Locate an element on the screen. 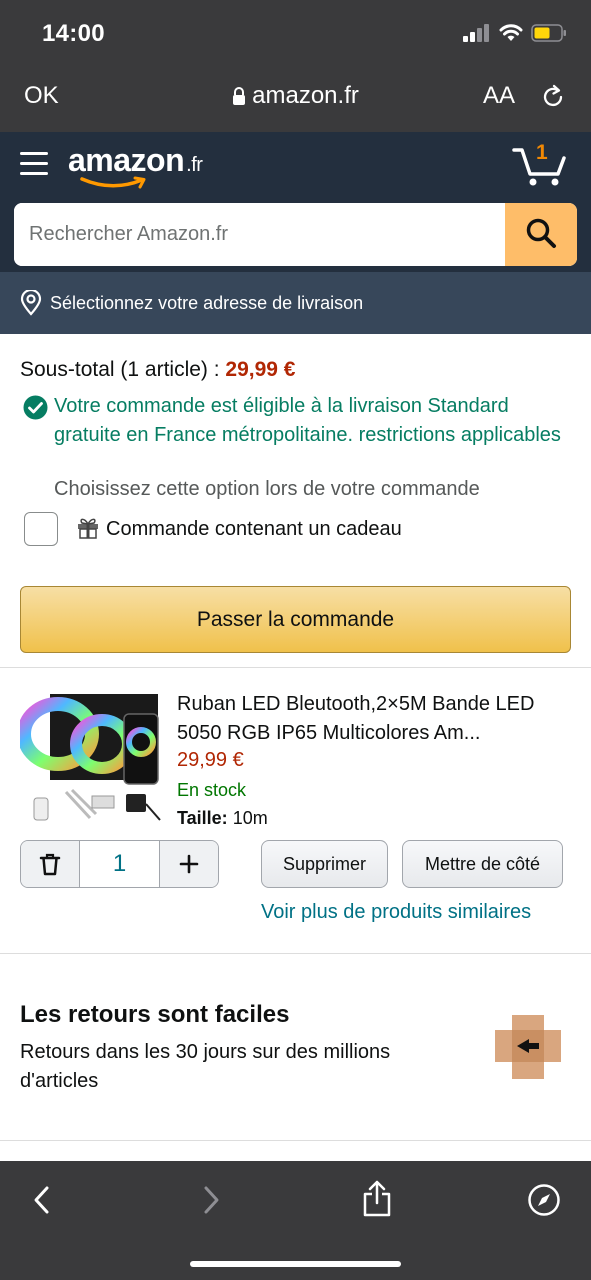 Image resolution: width=591 pixels, height=1280 pixels. status-bar: 14:00 is located at coordinates (295, 31).